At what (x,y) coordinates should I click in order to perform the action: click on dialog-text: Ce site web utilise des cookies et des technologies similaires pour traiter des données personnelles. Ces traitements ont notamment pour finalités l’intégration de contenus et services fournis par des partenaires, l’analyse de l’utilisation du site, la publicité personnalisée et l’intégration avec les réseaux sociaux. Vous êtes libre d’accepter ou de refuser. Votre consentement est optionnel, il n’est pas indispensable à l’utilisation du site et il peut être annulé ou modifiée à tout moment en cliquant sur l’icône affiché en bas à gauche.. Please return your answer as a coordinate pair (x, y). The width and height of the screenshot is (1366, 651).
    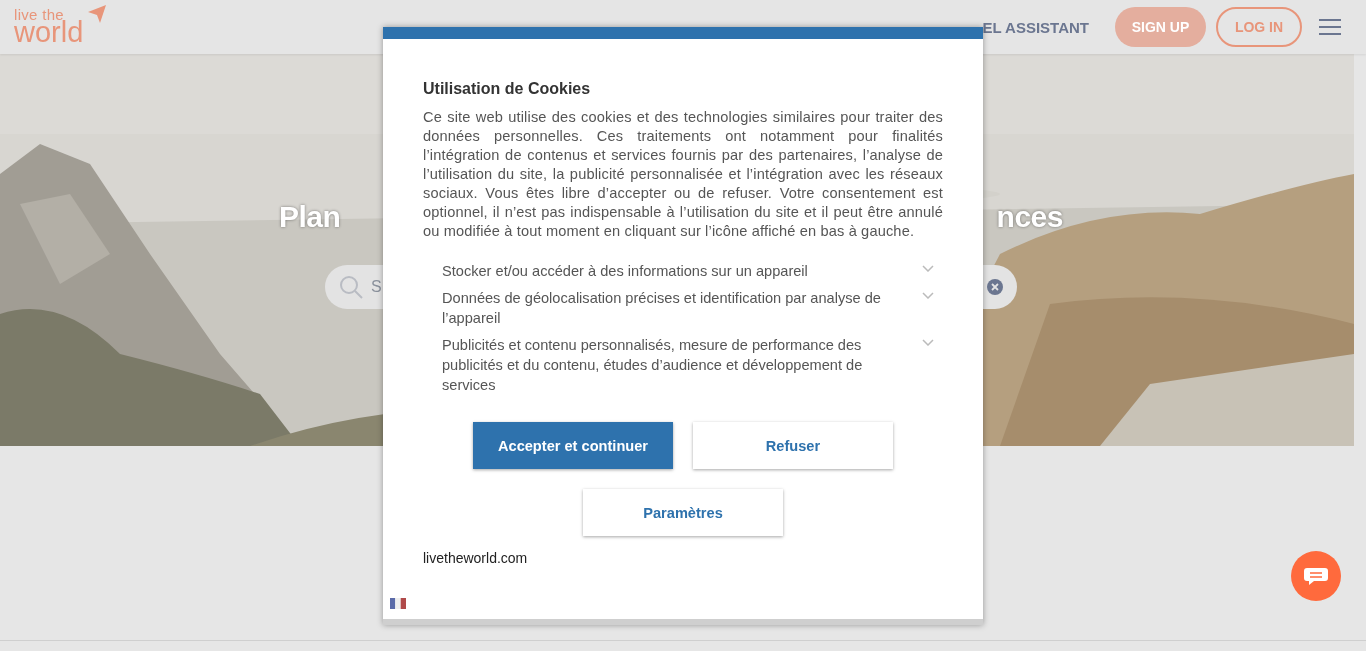
    Looking at the image, I should click on (683, 174).